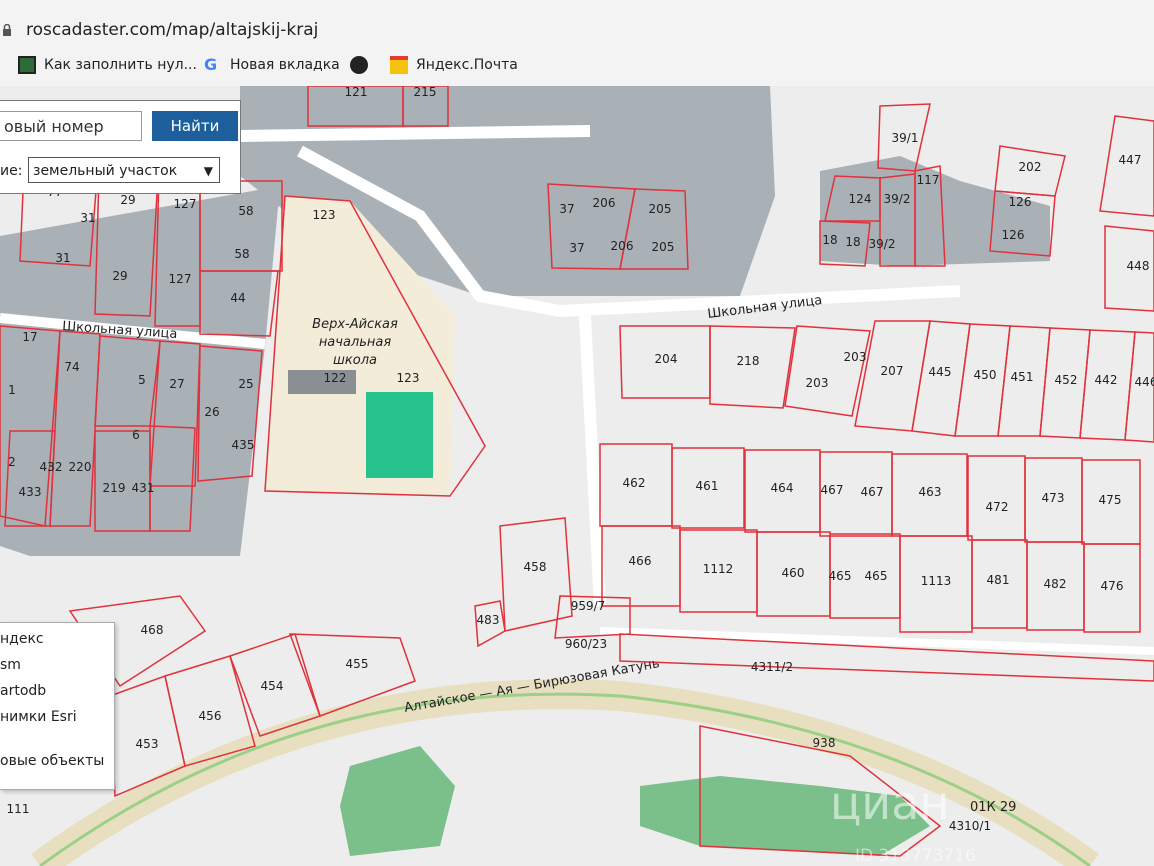 The width and height of the screenshot is (1154, 866). What do you see at coordinates (142, 380) in the screenshot?
I see `parcel-number: 5` at bounding box center [142, 380].